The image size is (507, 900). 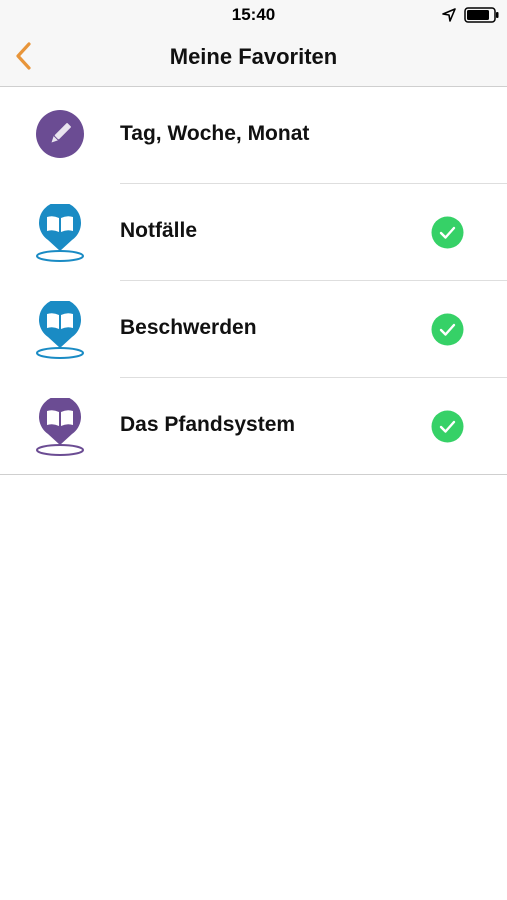 I want to click on list-item-label: Beschwerden, so click(x=188, y=327).